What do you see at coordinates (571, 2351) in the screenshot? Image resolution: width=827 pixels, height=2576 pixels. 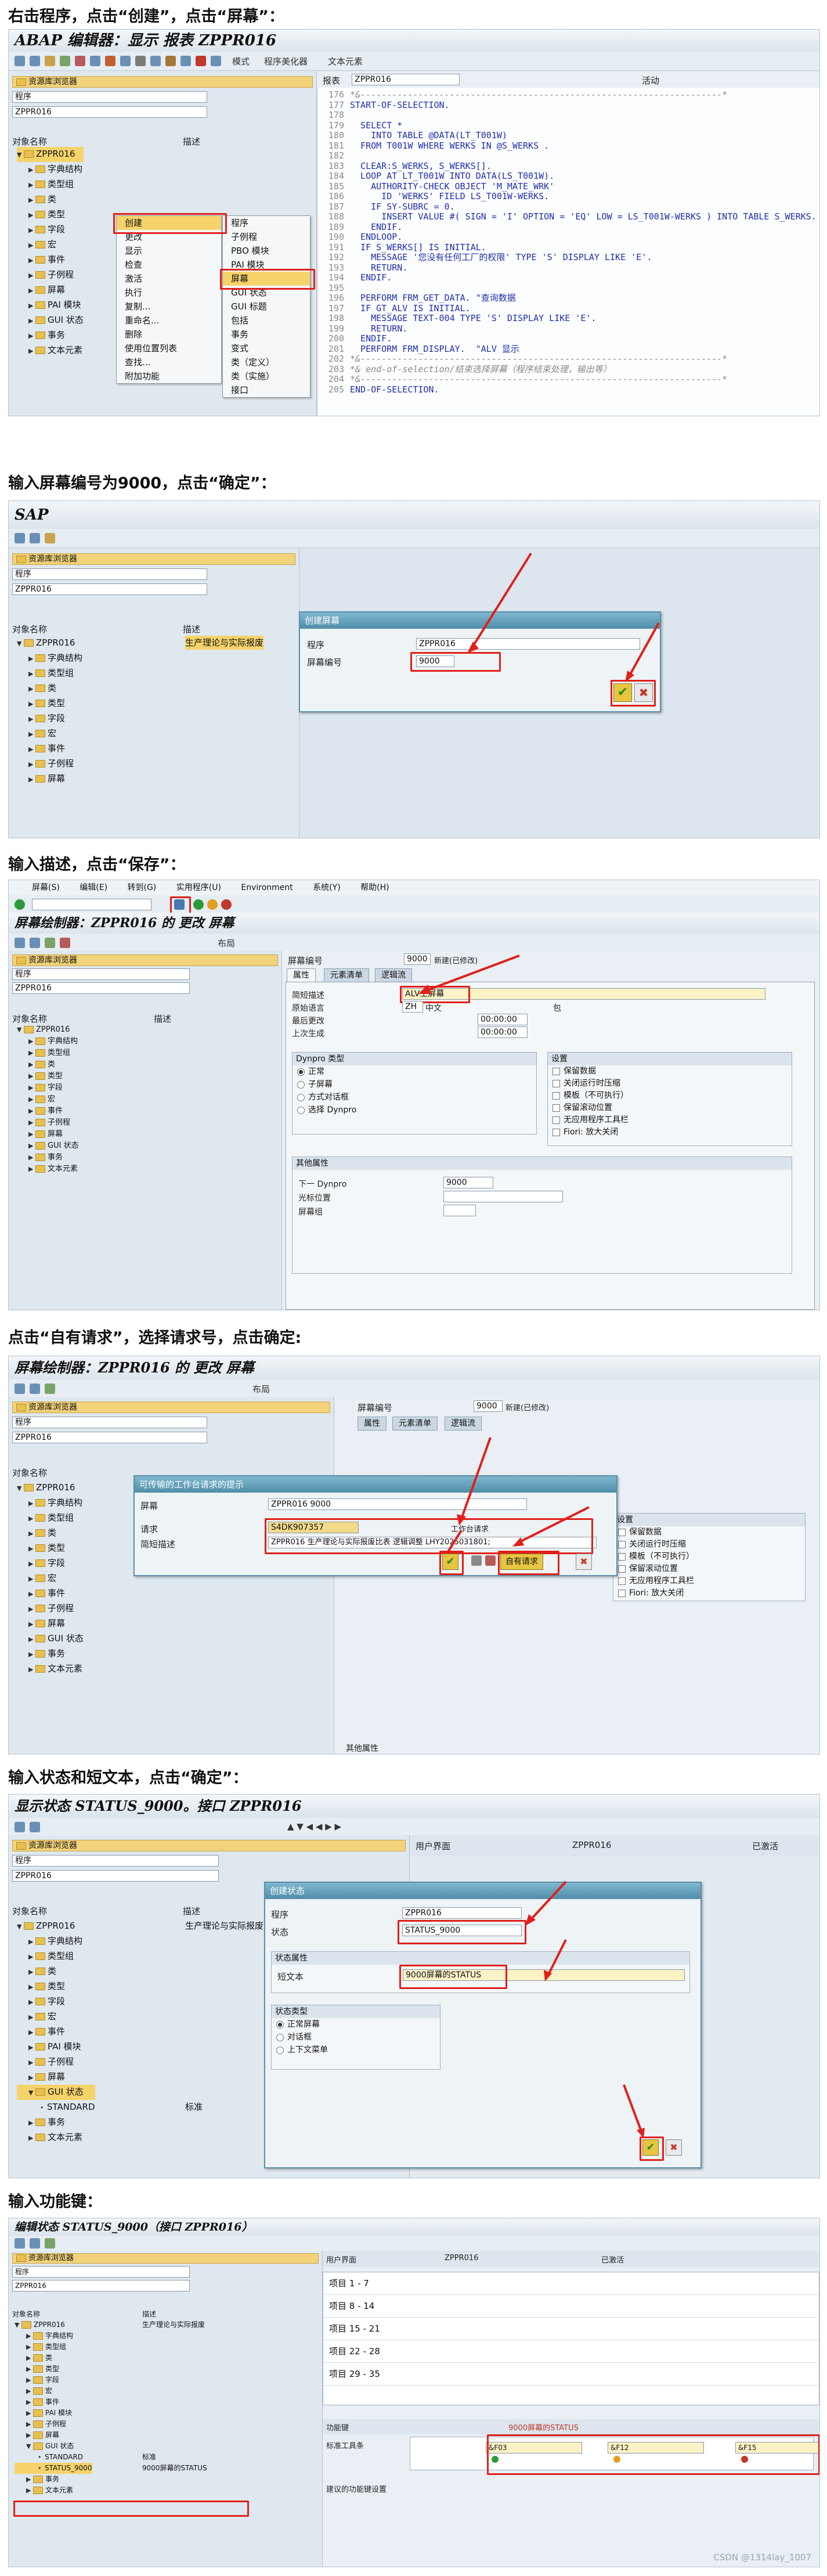 I see `menu-item-range: 项目 22 - 28` at bounding box center [571, 2351].